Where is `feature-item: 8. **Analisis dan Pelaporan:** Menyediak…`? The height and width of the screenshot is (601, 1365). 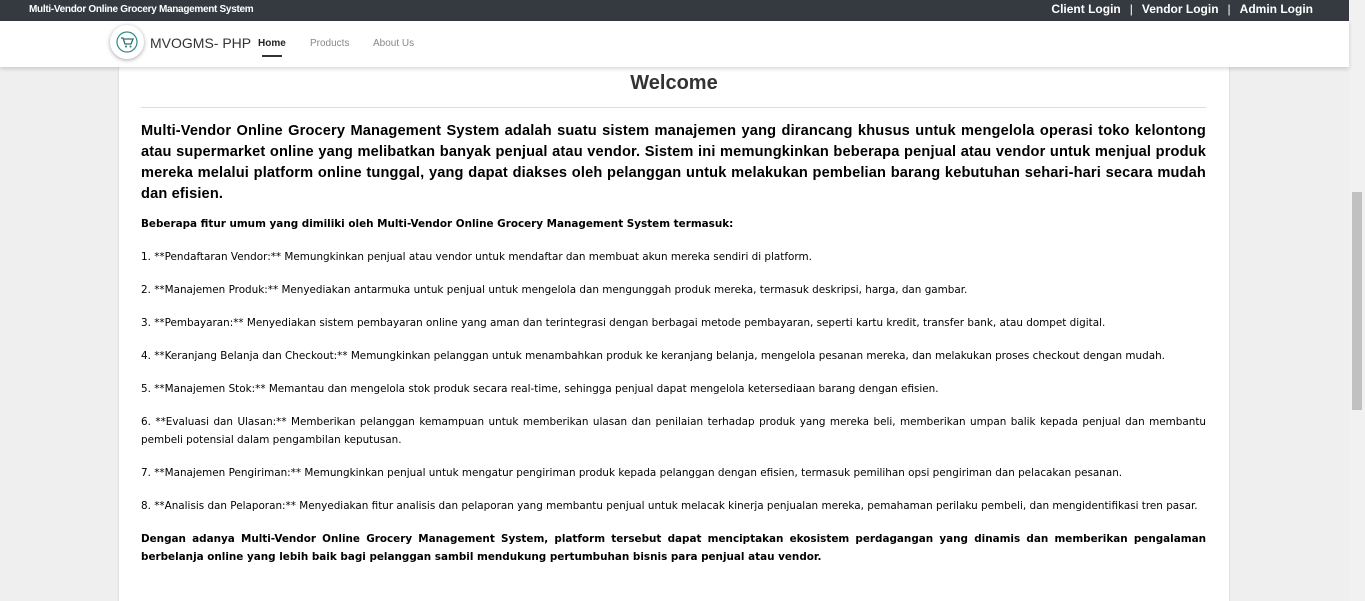
feature-item: 8. **Analisis dan Pelaporan:** Menyediak… is located at coordinates (669, 506).